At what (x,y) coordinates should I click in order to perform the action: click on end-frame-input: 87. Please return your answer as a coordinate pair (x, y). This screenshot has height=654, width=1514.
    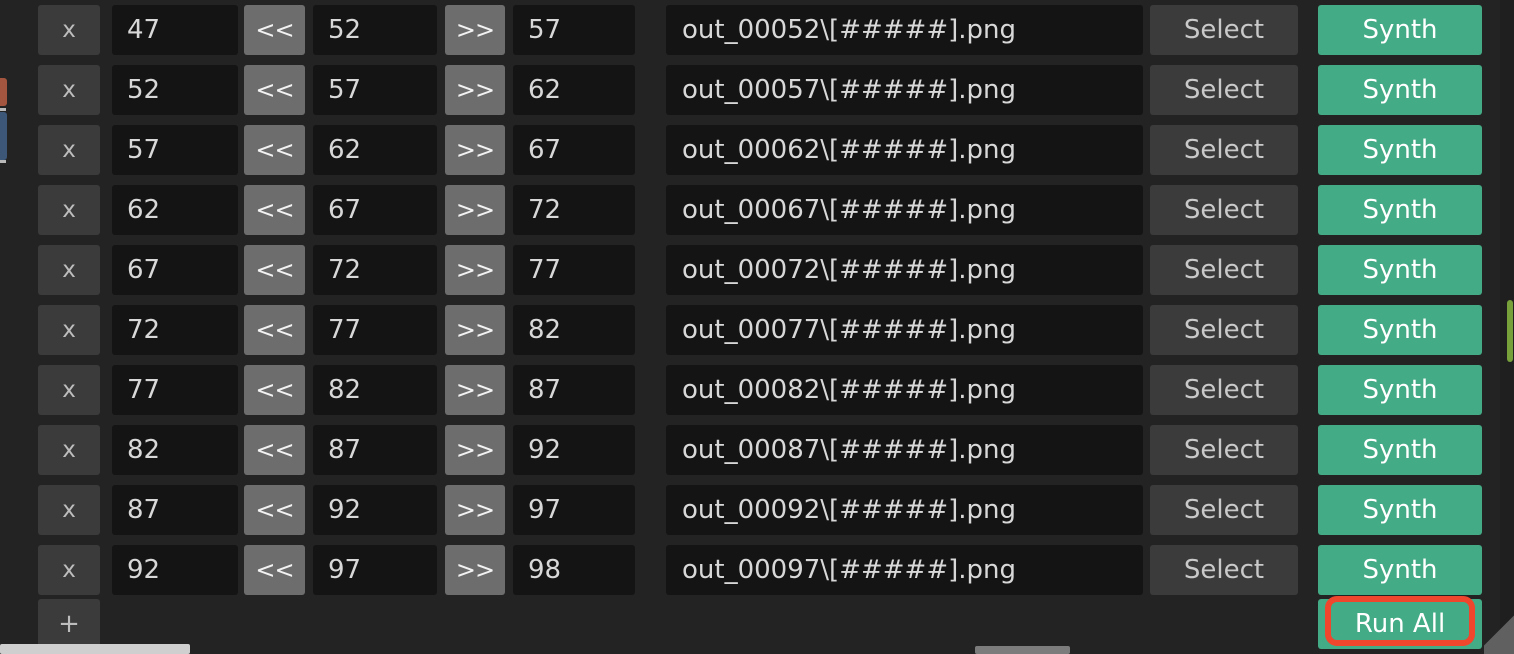
    Looking at the image, I should click on (574, 390).